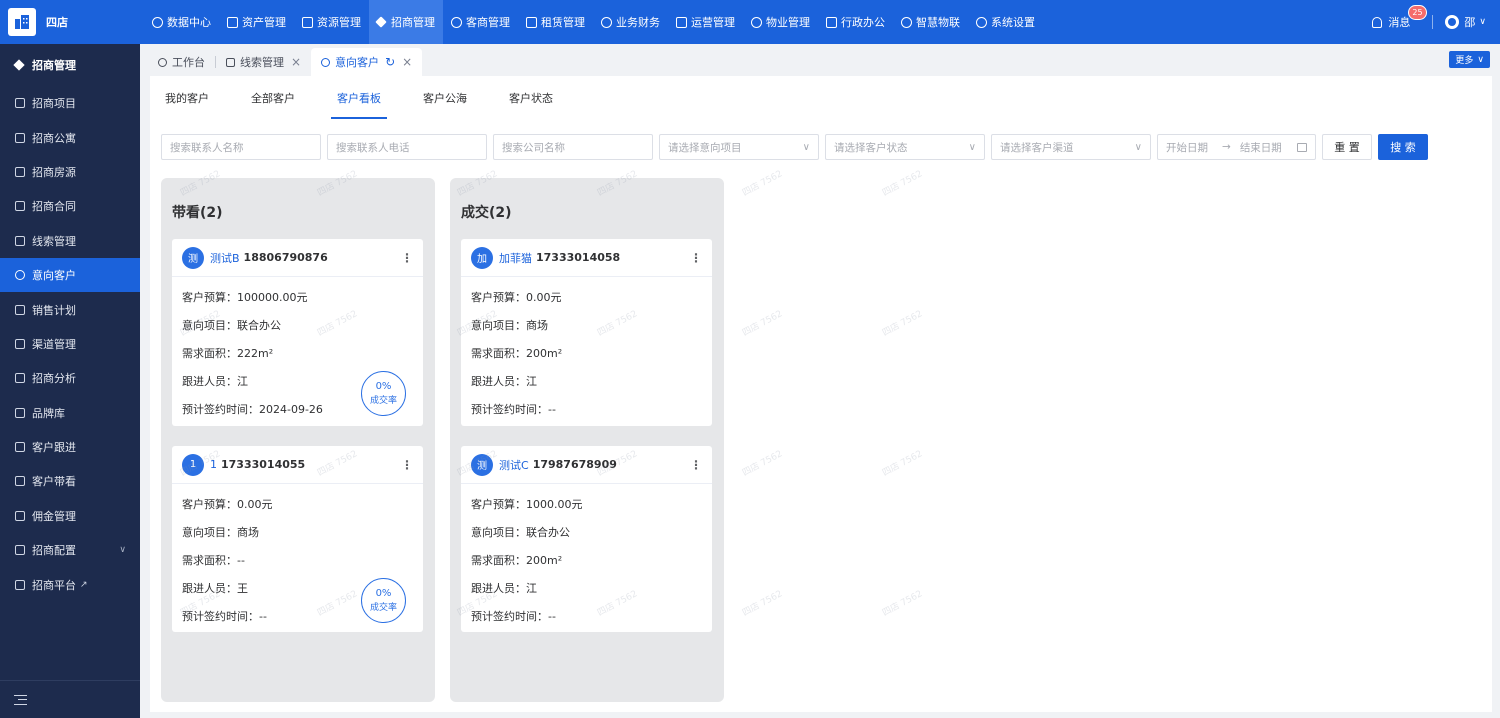  Describe the element at coordinates (232, 22) in the screenshot. I see `cube-icon` at that location.